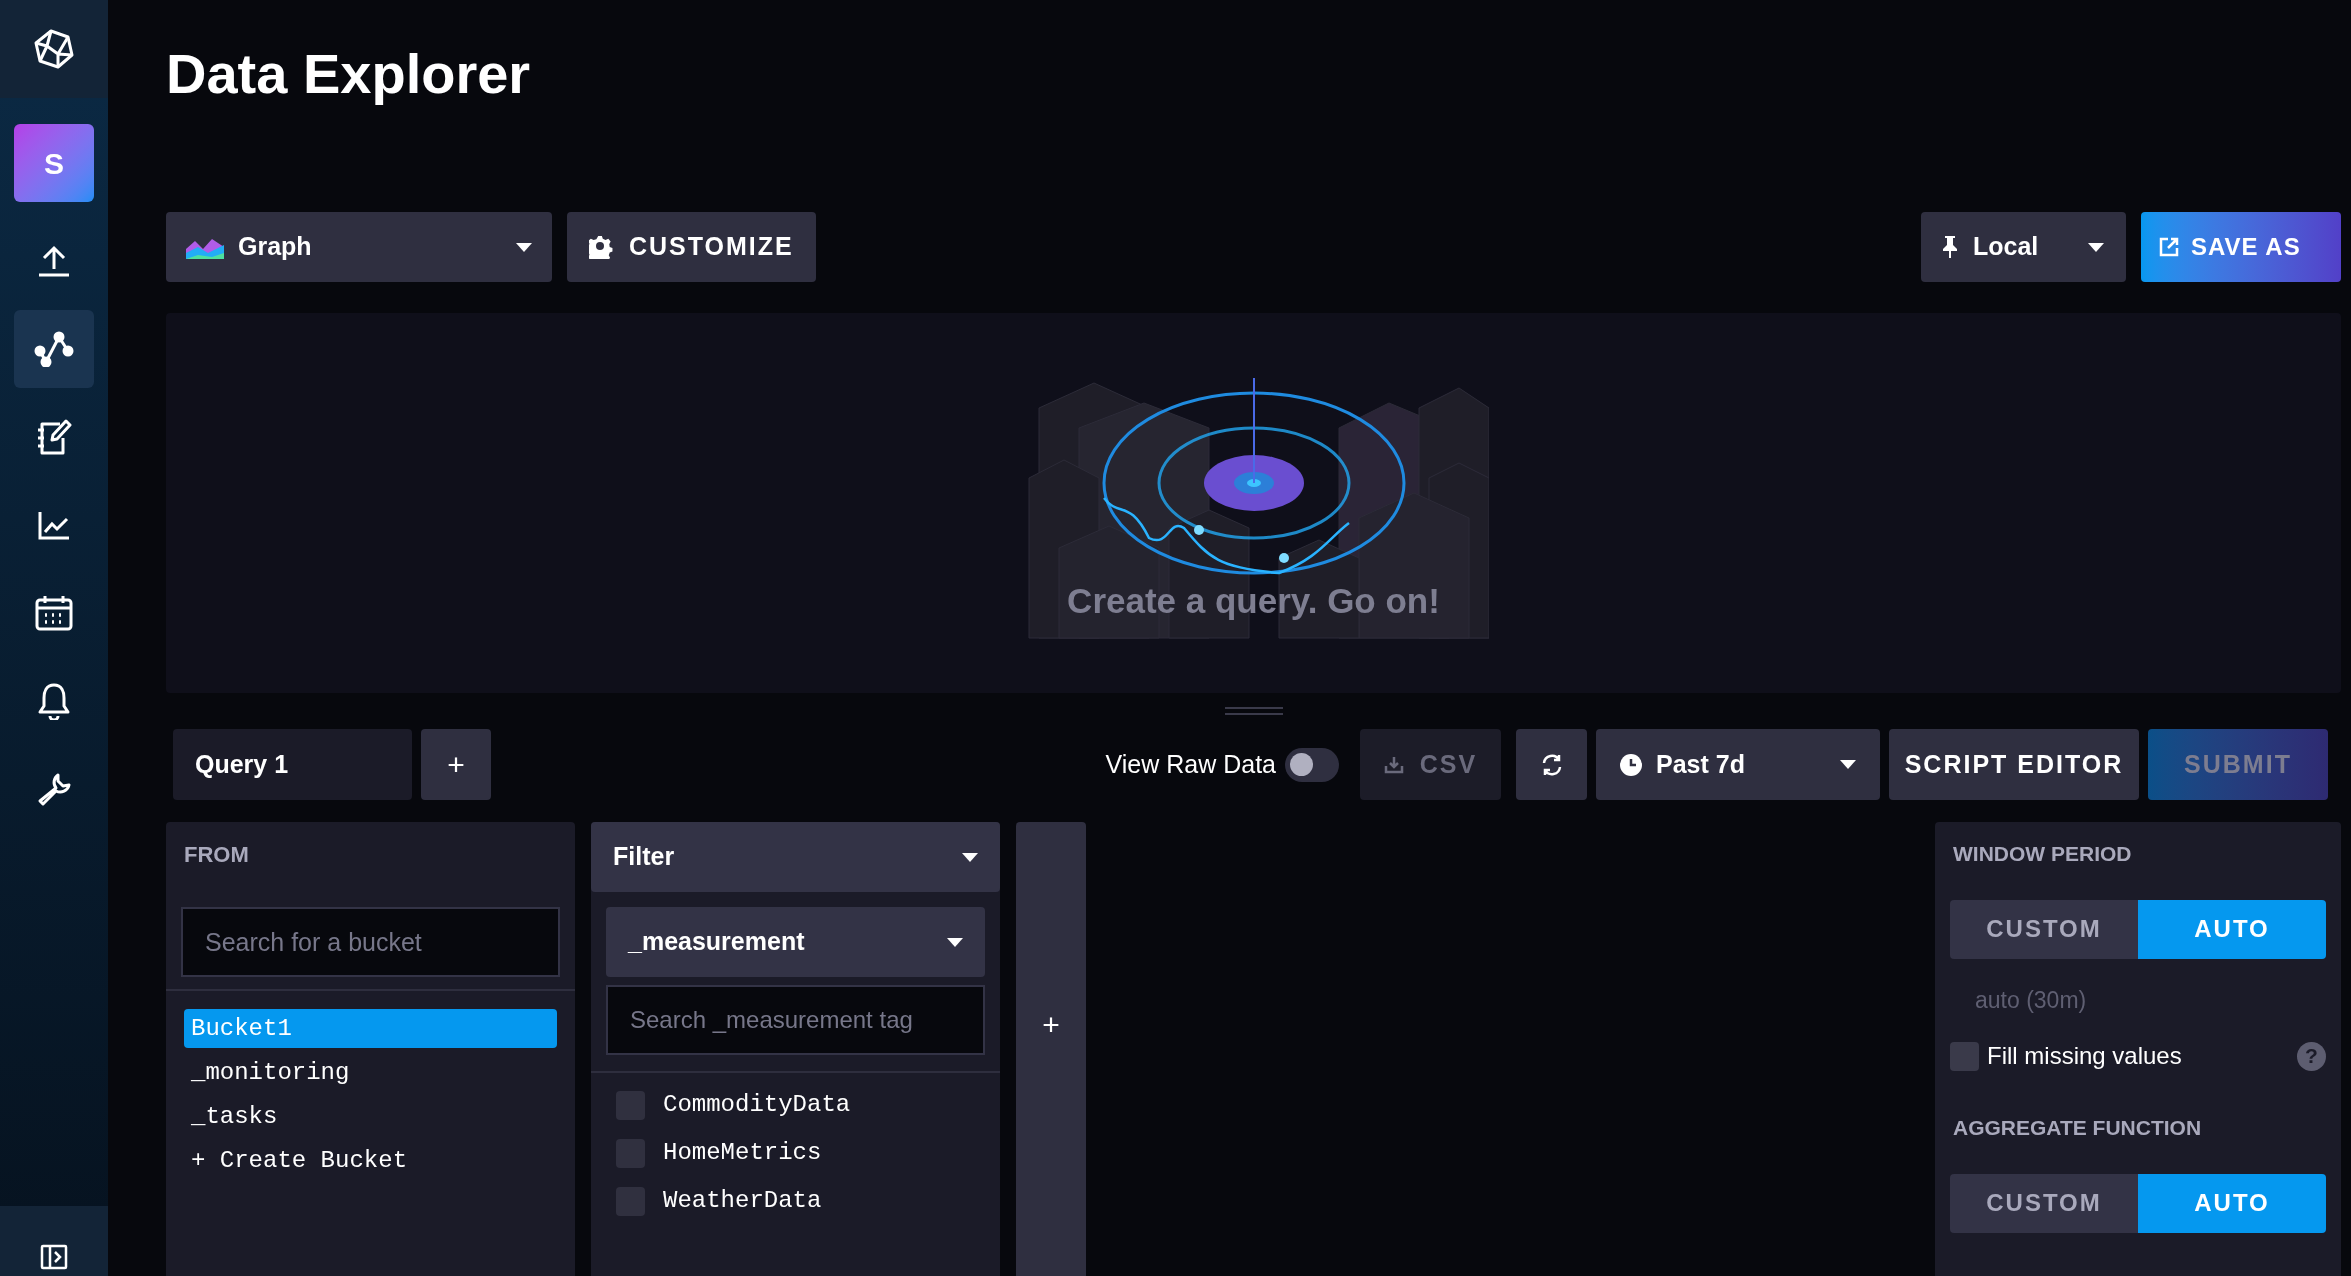 This screenshot has width=2351, height=1276. I want to click on tag-search-field: Search _measurement tag, so click(795, 1020).